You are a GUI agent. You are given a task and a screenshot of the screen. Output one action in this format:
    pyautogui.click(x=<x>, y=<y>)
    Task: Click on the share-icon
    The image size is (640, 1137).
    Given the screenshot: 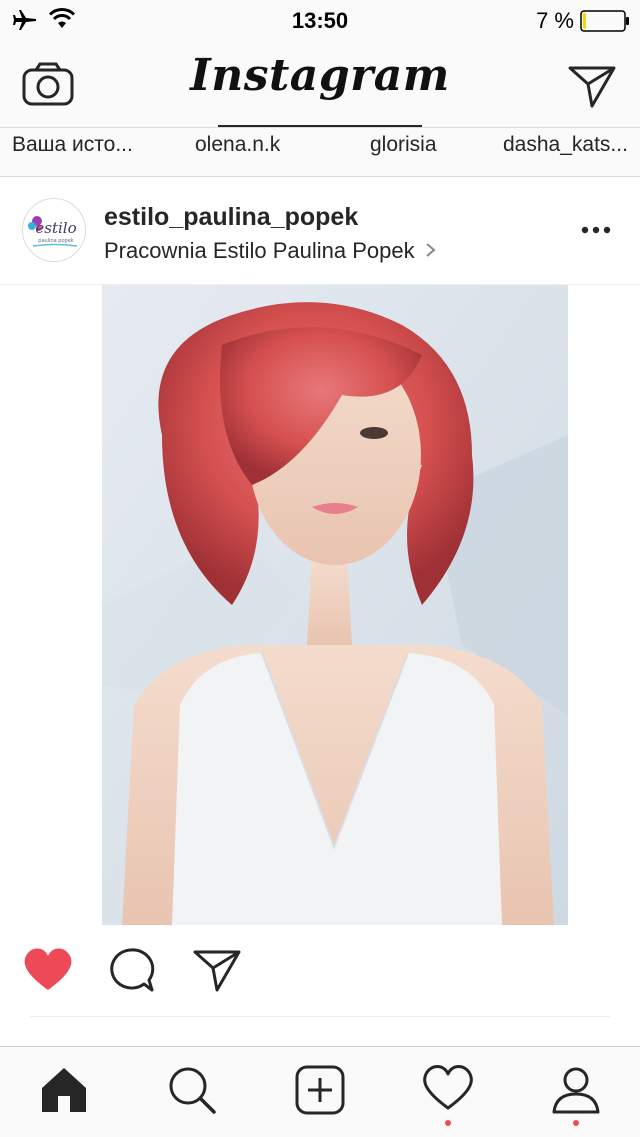 What is the action you would take?
    pyautogui.click(x=217, y=974)
    